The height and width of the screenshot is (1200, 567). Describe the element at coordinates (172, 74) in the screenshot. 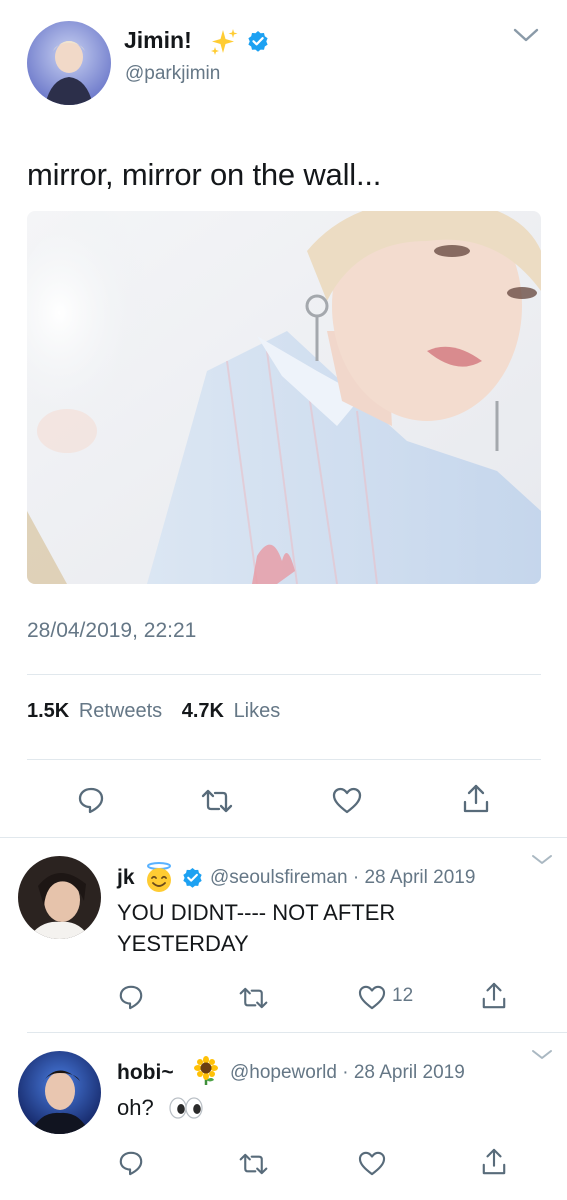

I see `author-handle: @parkjimin` at that location.